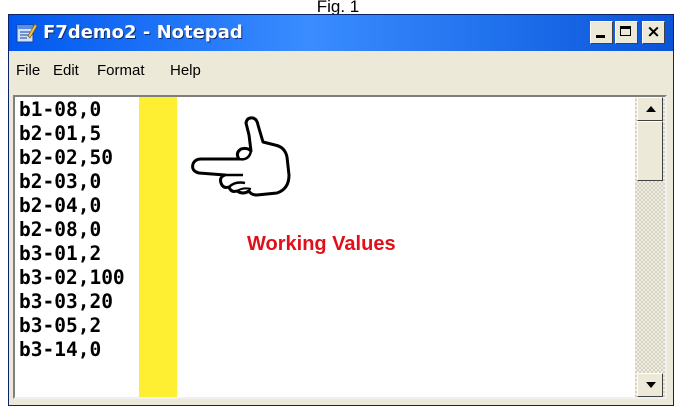 The width and height of the screenshot is (676, 409). I want to click on line-key: b1-08,, so click(54, 109).